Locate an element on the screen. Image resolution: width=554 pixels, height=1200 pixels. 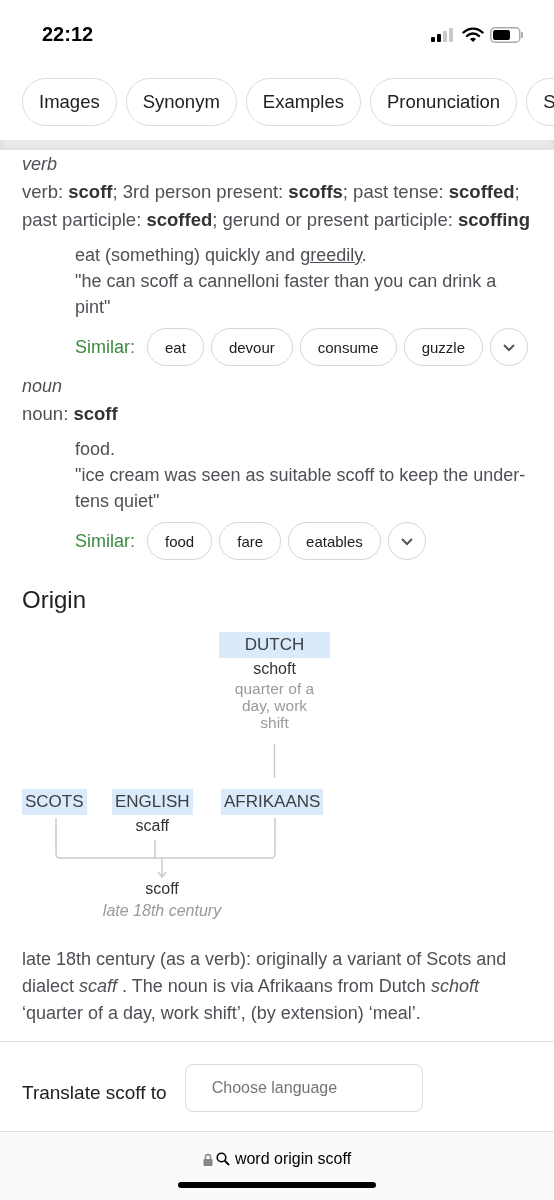
example-sentence: "he can scoff a cannelloni faster than you can drink a pint" is located at coordinates (286, 294).